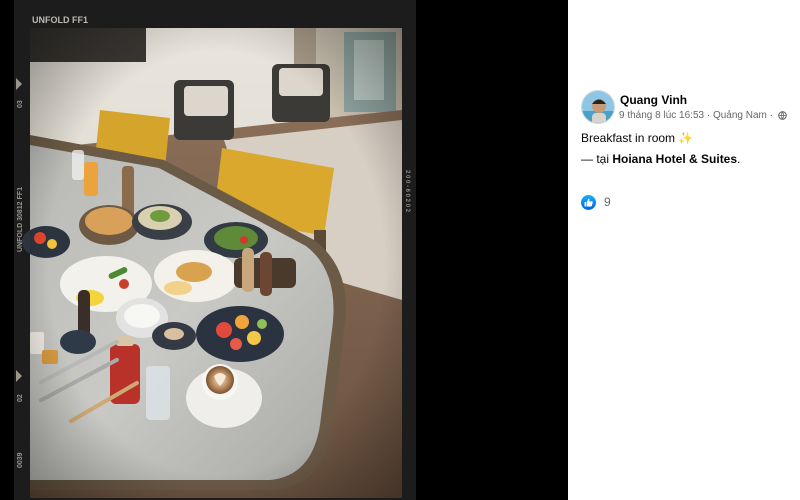 The width and height of the screenshot is (800, 500). What do you see at coordinates (20, 219) in the screenshot?
I see `film-edge-code-left: UNFOLD 30812 FF1` at bounding box center [20, 219].